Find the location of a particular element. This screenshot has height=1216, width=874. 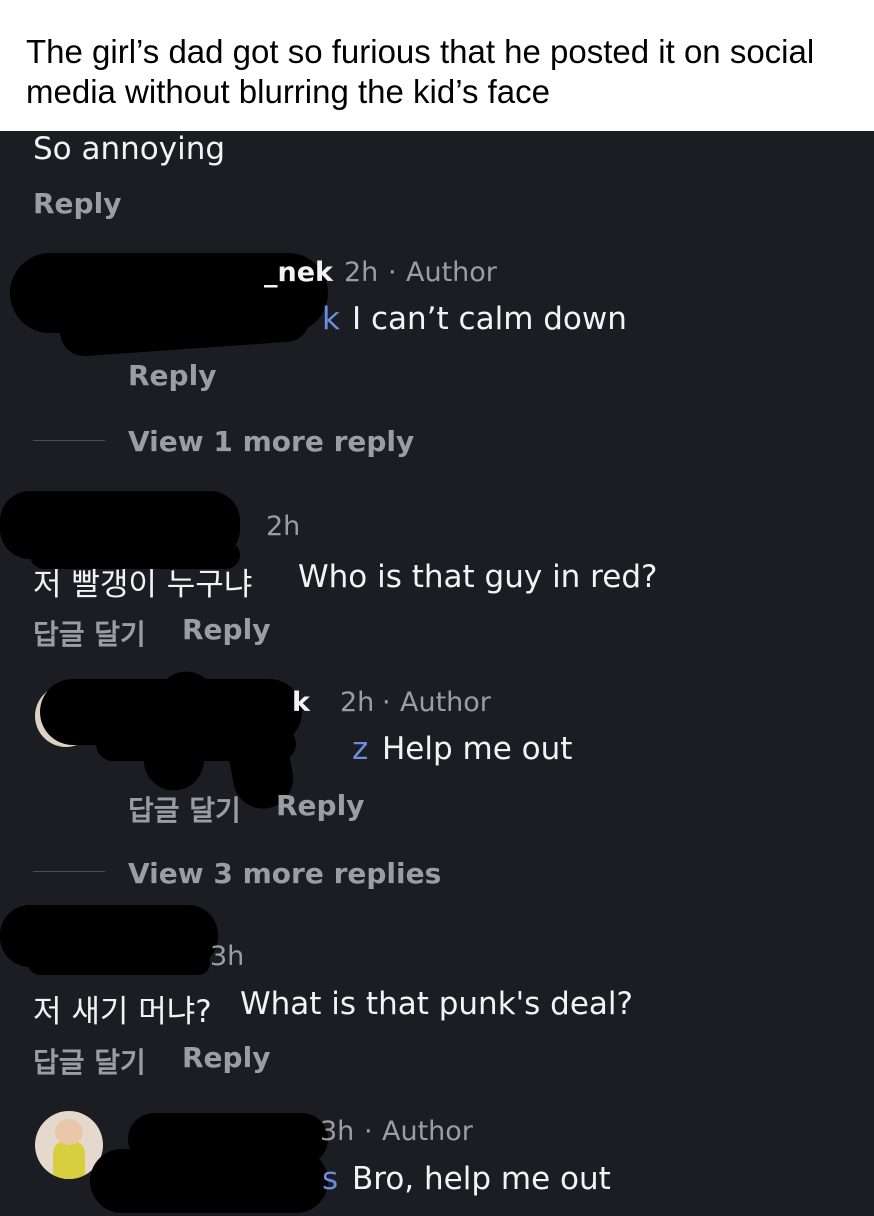

comment-body: I can’t calm down is located at coordinates (489, 319).